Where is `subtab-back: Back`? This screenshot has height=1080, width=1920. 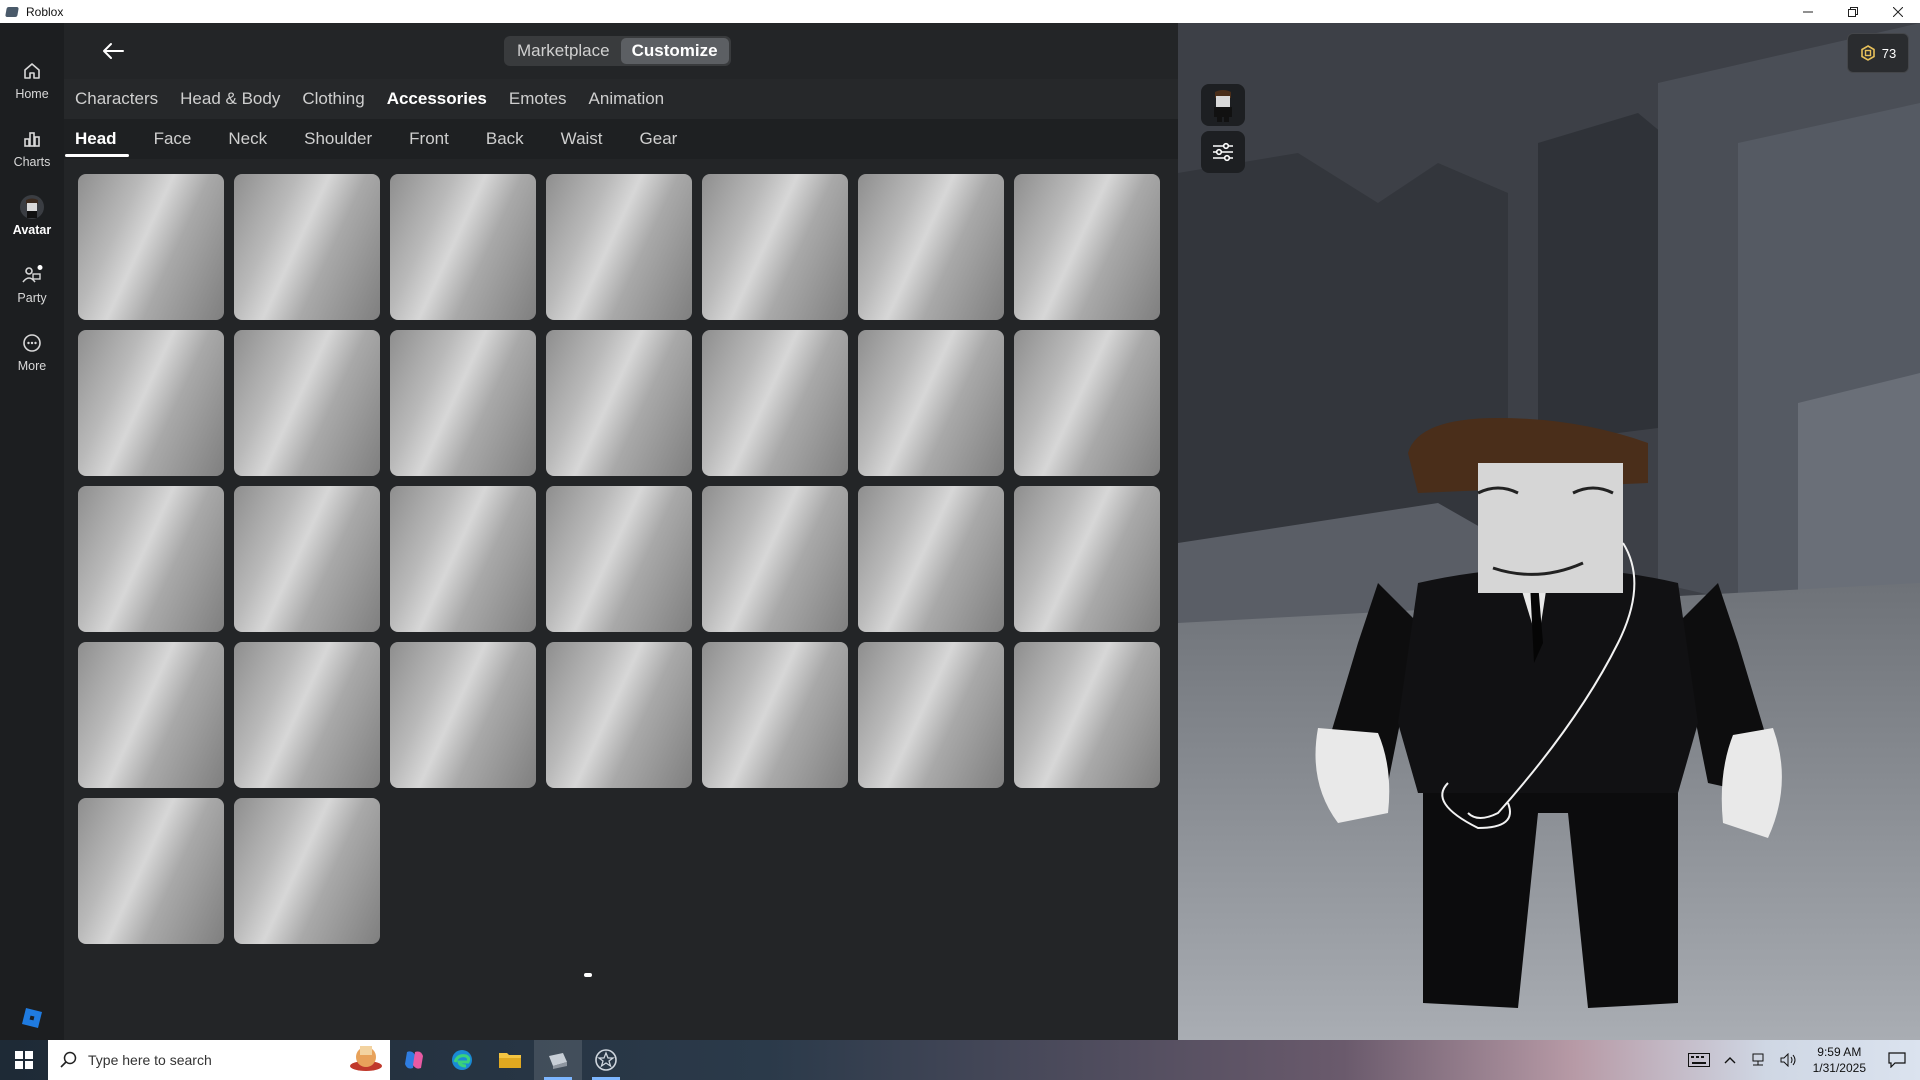 subtab-back: Back is located at coordinates (505, 139).